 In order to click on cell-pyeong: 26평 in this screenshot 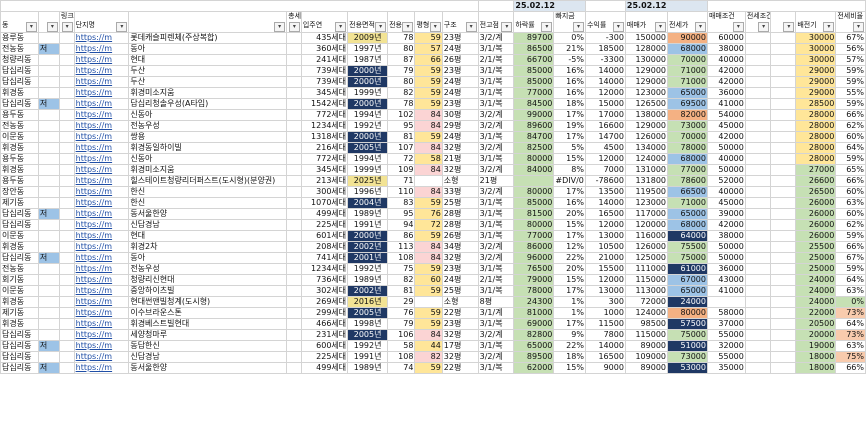, I will do `click(460, 236)`.